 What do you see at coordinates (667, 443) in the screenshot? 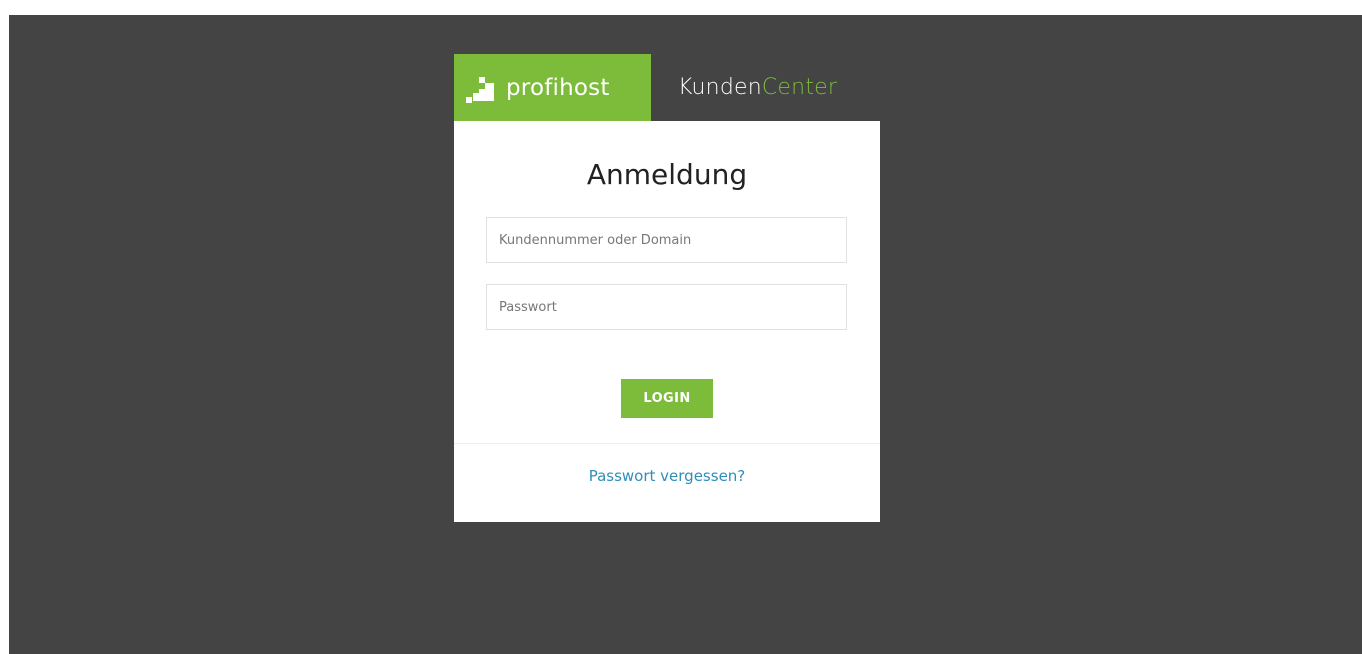
I see `card-divider` at bounding box center [667, 443].